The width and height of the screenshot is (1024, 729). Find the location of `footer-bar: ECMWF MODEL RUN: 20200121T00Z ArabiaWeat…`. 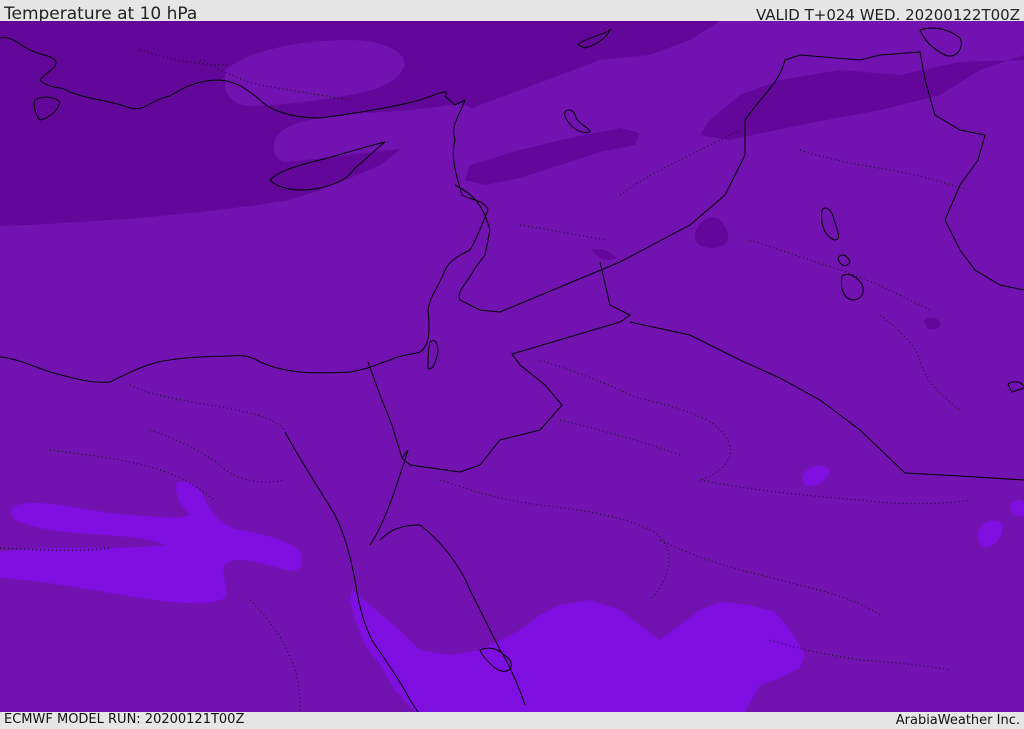

footer-bar: ECMWF MODEL RUN: 20200121T00Z ArabiaWeat… is located at coordinates (512, 720).